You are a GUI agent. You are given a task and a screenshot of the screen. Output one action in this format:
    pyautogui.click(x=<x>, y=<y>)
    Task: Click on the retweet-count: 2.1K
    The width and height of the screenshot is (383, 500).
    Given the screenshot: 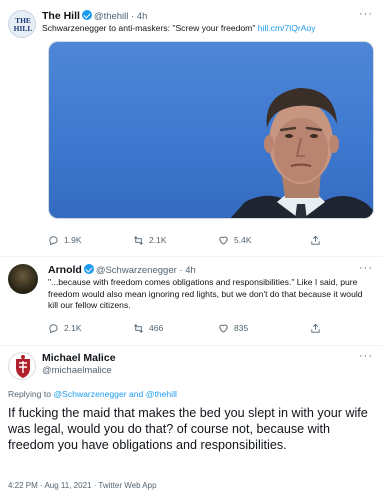 What is the action you would take?
    pyautogui.click(x=158, y=240)
    